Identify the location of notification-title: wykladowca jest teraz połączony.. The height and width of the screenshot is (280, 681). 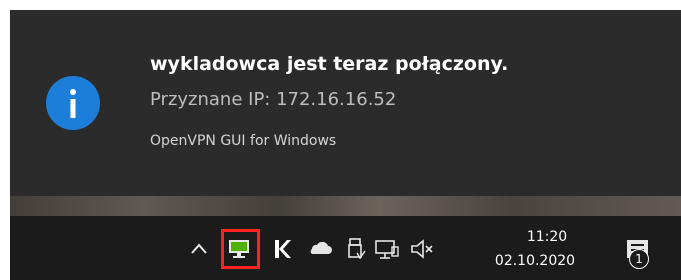
(329, 64).